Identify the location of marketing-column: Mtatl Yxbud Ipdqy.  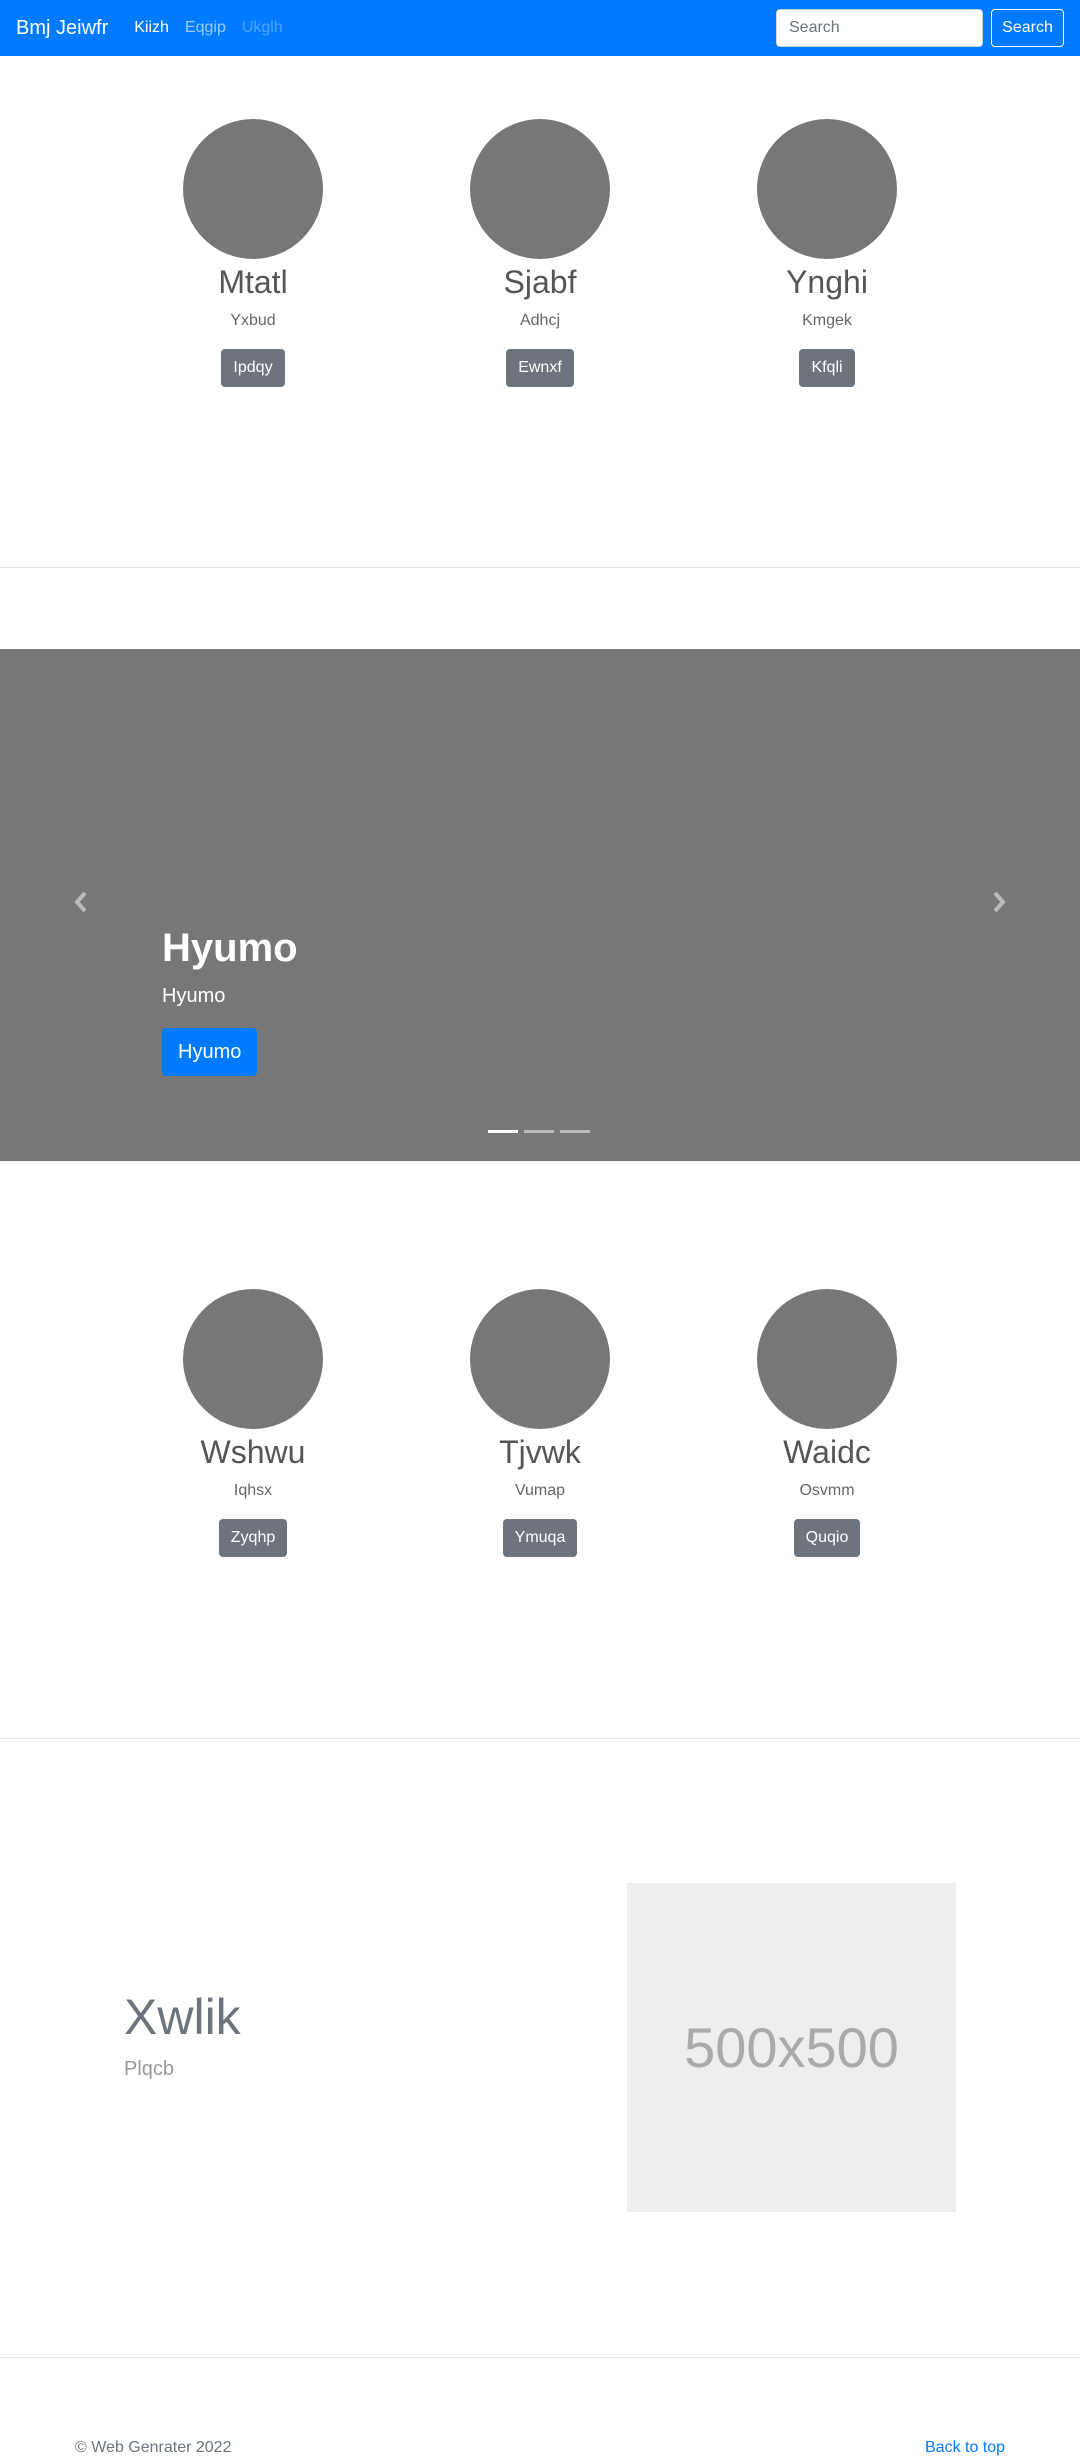
(253, 253).